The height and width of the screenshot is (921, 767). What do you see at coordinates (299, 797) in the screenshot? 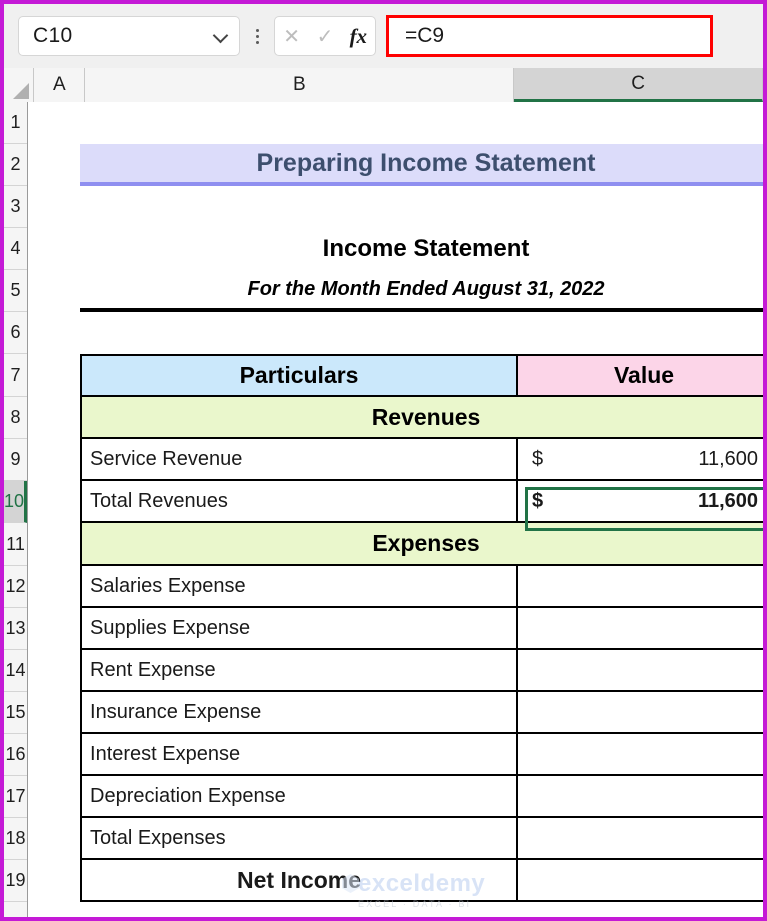
I see `label-depreciation-expense: Depreciation Expense` at bounding box center [299, 797].